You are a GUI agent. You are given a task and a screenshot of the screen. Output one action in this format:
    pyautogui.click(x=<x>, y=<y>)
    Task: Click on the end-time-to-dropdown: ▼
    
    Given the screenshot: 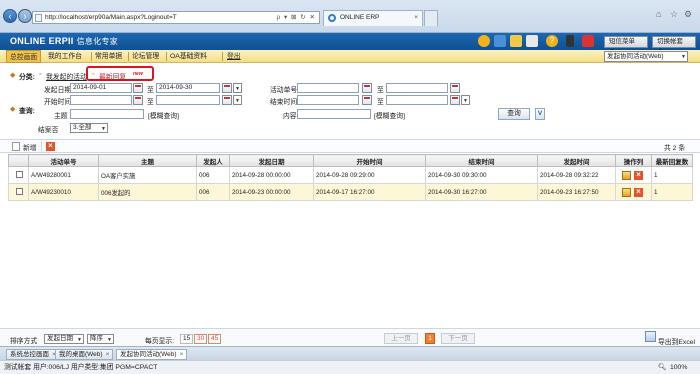 What is the action you would take?
    pyautogui.click(x=465, y=100)
    